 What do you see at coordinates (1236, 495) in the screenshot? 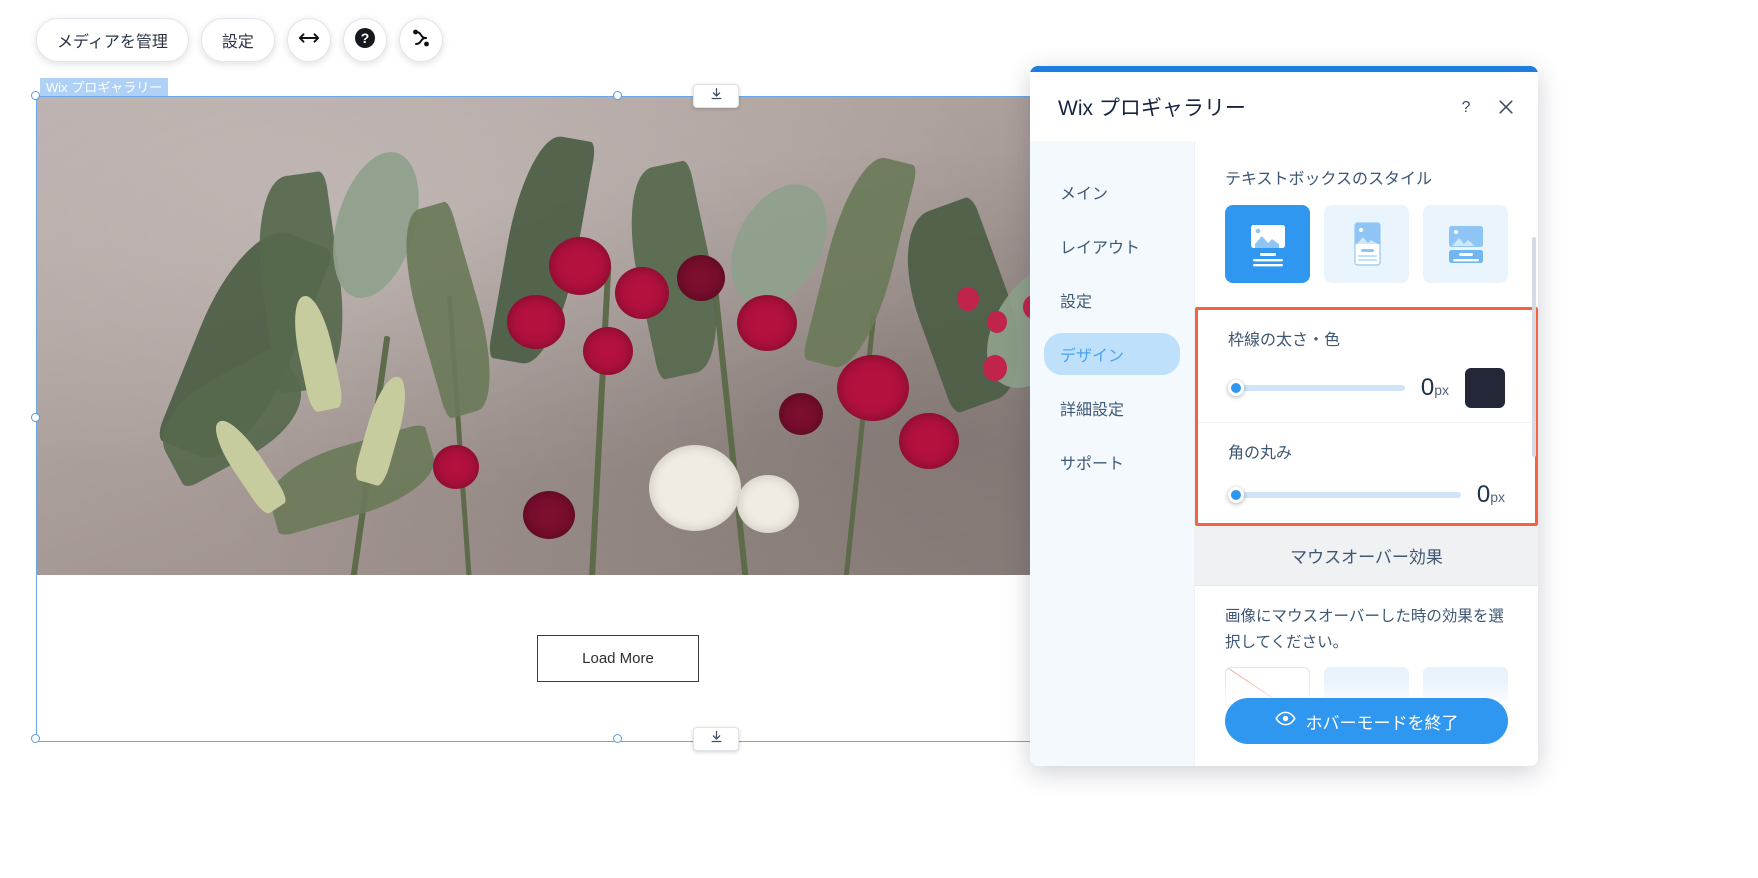
I see `corner-radius-slider-knob` at bounding box center [1236, 495].